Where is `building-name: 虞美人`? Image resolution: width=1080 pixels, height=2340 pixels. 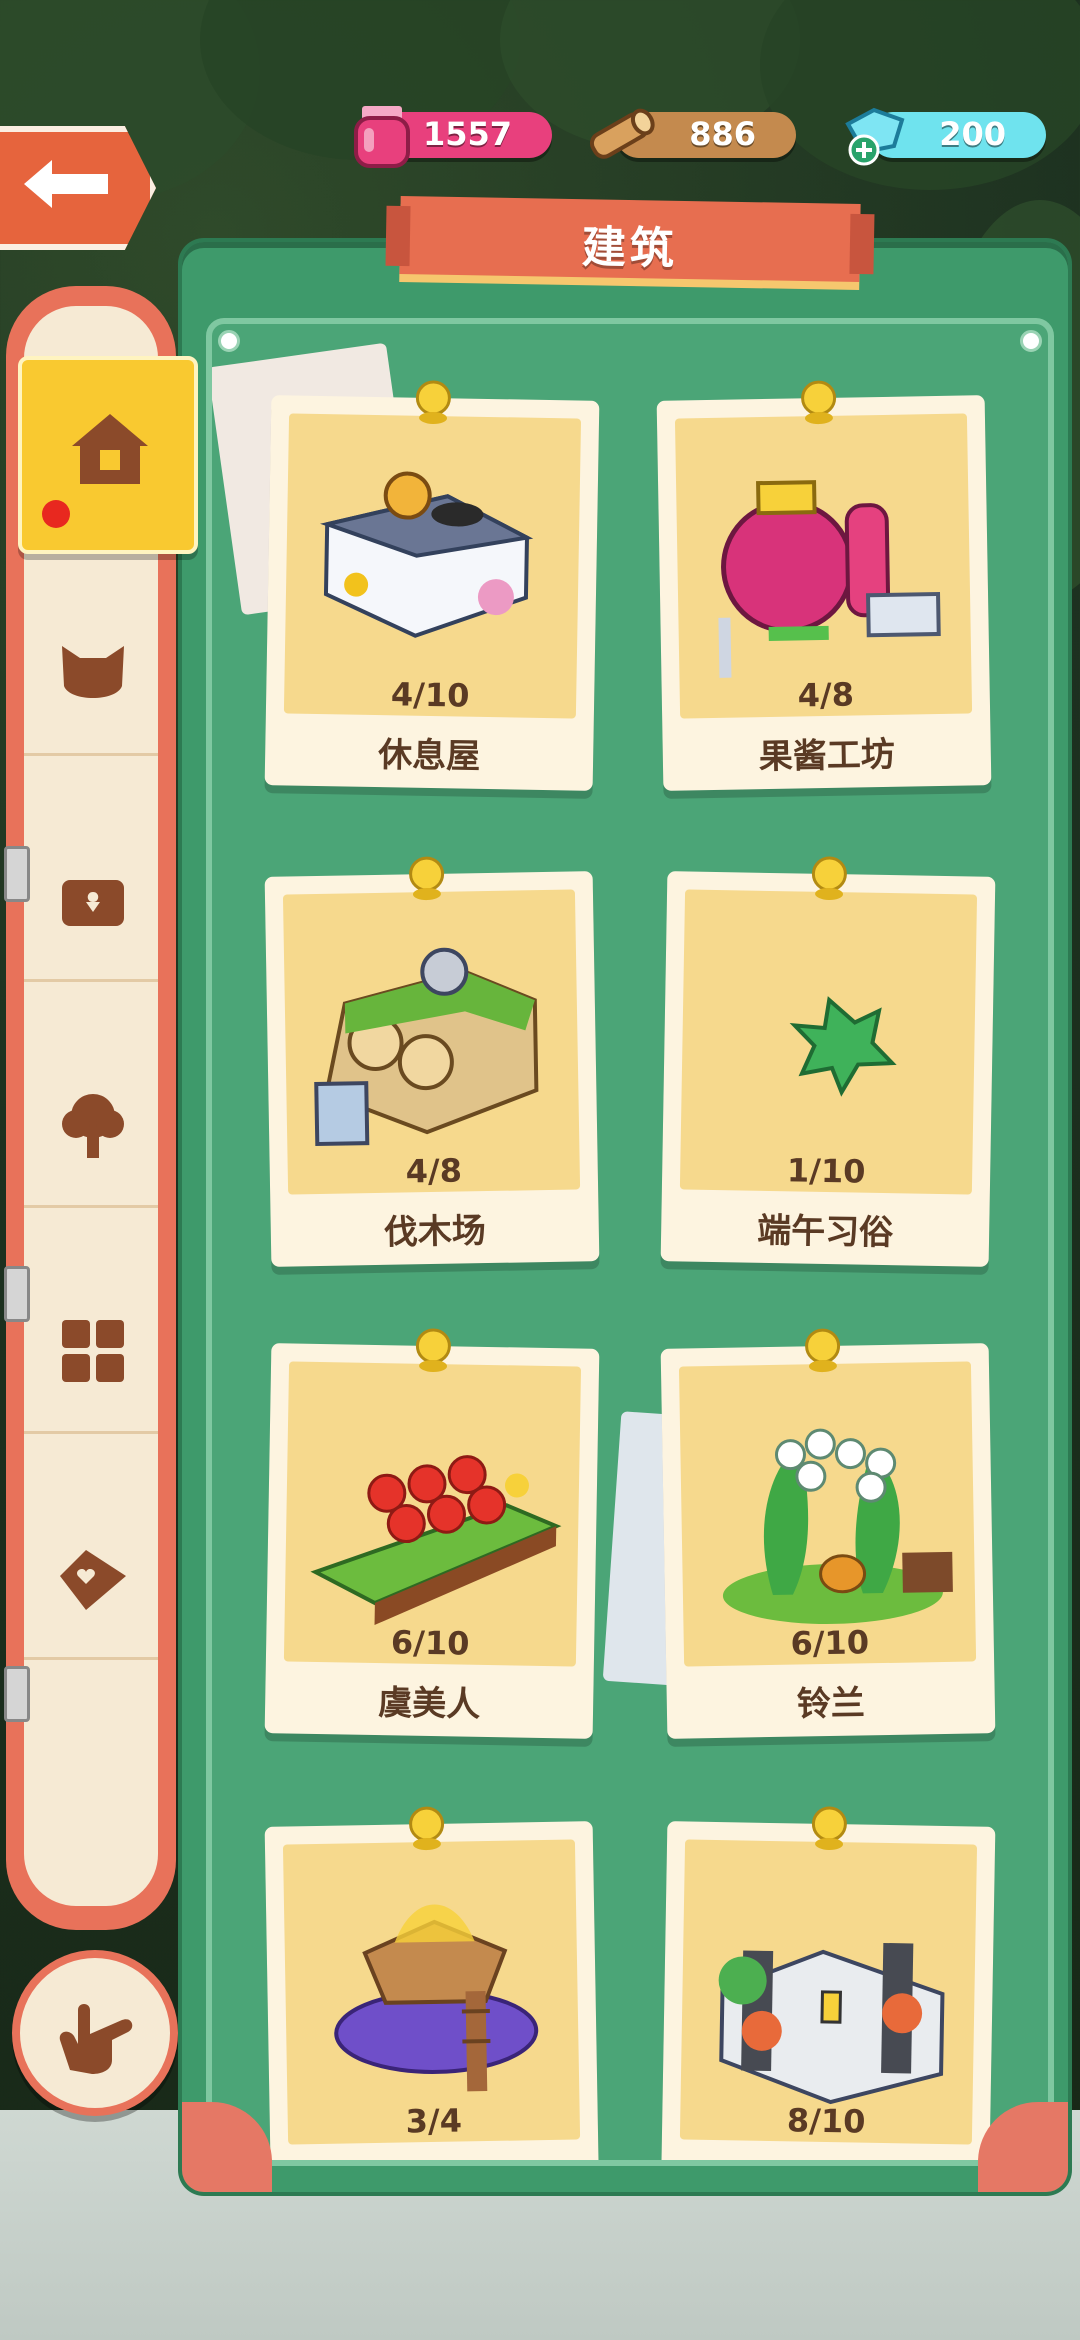 building-name: 虞美人 is located at coordinates (429, 1704).